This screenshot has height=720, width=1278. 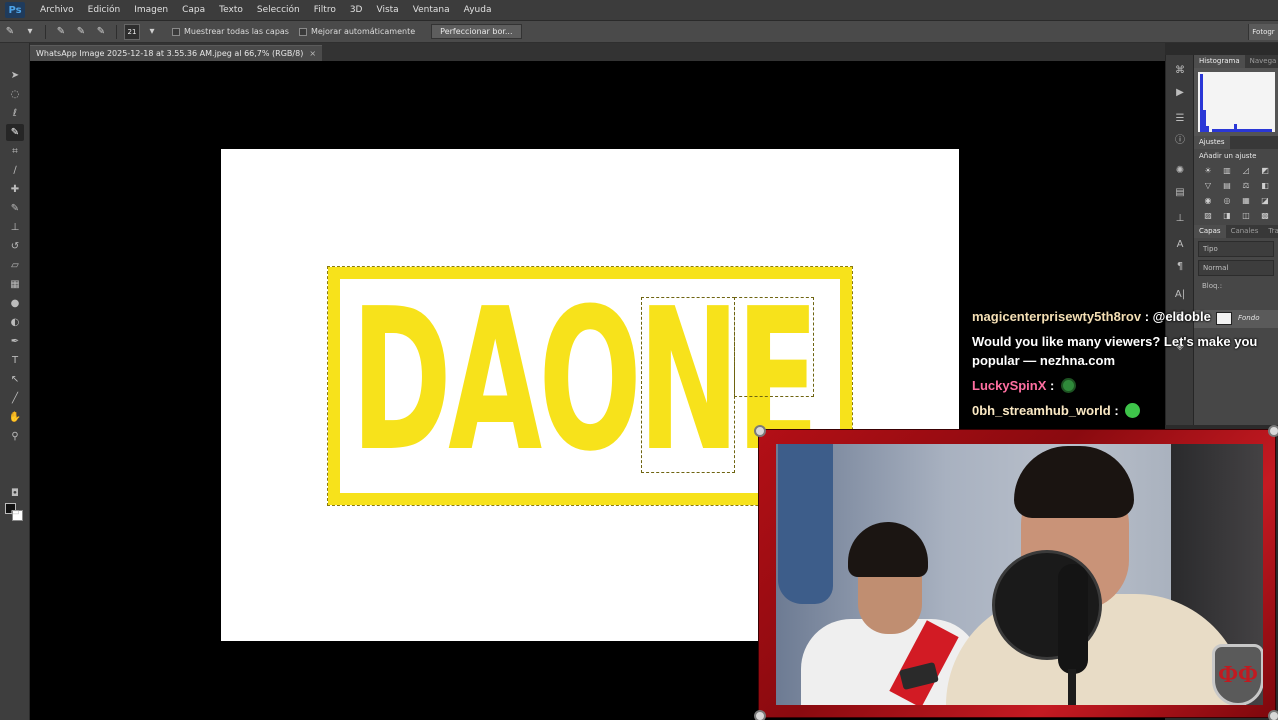 I want to click on zoom-tool-icon: ⚲, so click(x=15, y=436).